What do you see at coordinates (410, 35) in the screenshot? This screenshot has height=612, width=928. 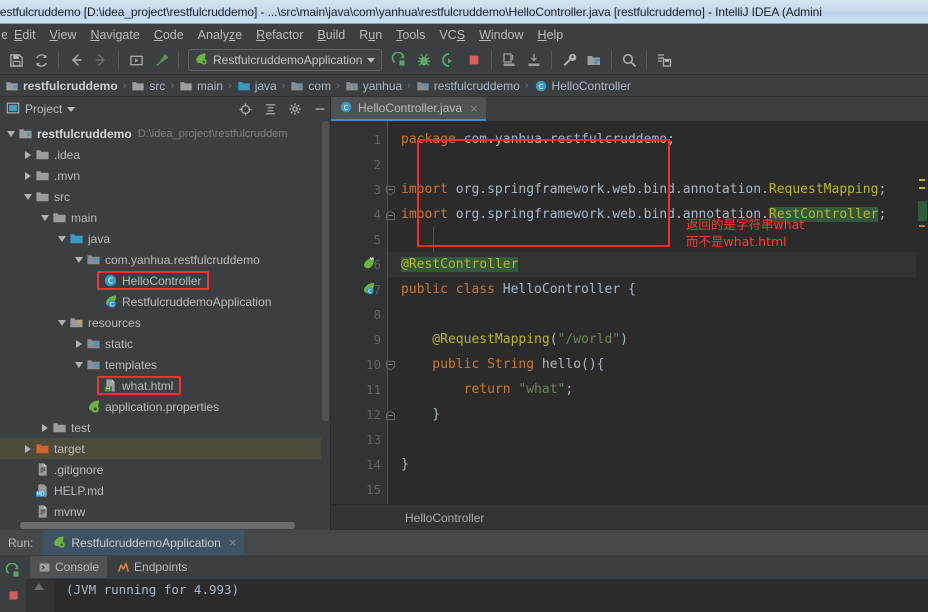 I see `menu-item-tools: Tools` at bounding box center [410, 35].